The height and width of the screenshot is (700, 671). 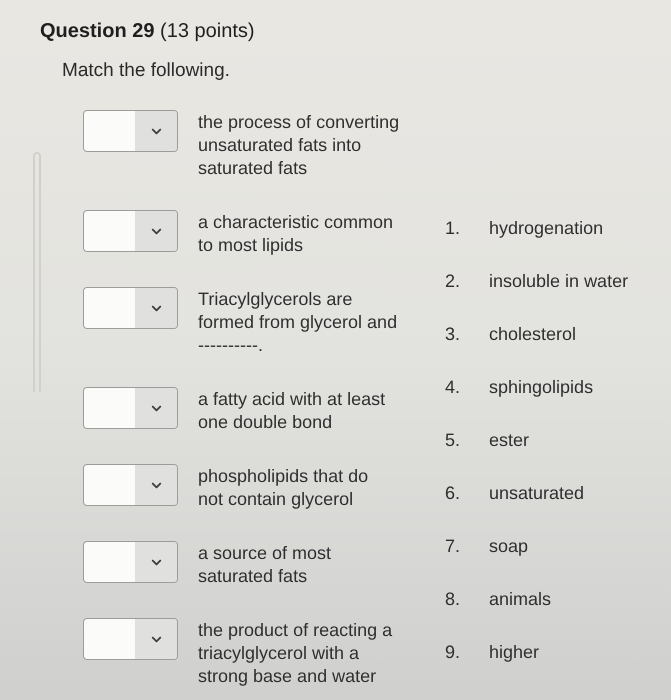 What do you see at coordinates (453, 546) in the screenshot?
I see `answer-number: 7.` at bounding box center [453, 546].